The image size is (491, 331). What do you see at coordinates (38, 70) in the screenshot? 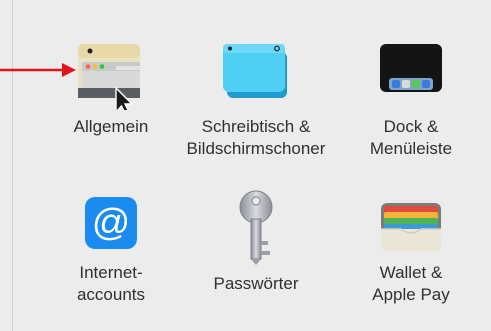
I see `annotation-arrow` at bounding box center [38, 70].